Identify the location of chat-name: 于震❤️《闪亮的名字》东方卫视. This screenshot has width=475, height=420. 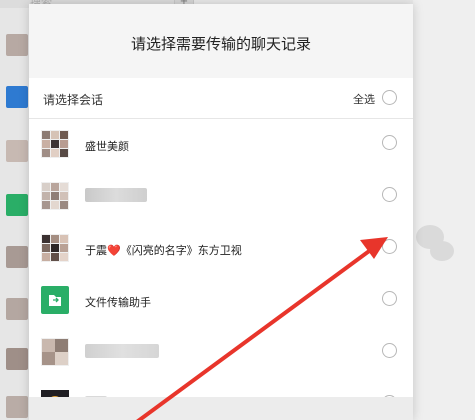
(163, 250).